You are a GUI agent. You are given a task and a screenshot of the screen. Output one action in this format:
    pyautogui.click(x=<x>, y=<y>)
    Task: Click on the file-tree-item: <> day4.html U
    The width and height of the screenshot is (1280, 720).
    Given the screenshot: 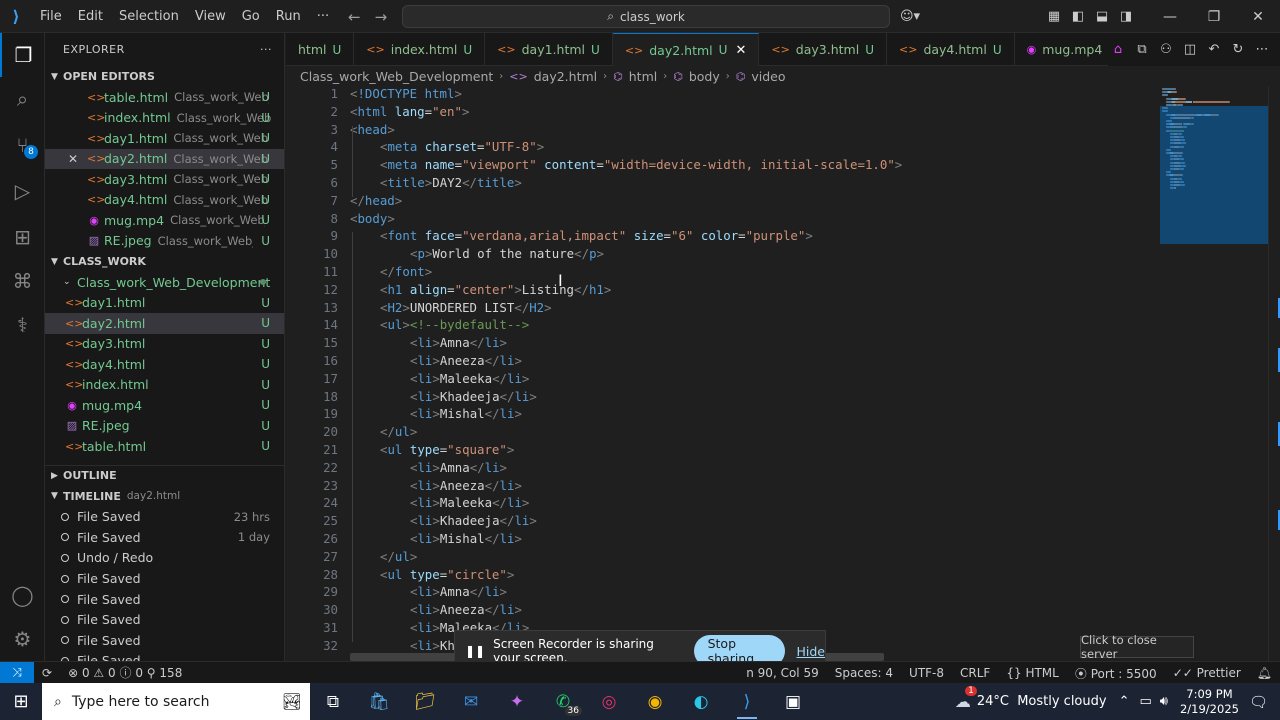 What is the action you would take?
    pyautogui.click(x=164, y=364)
    